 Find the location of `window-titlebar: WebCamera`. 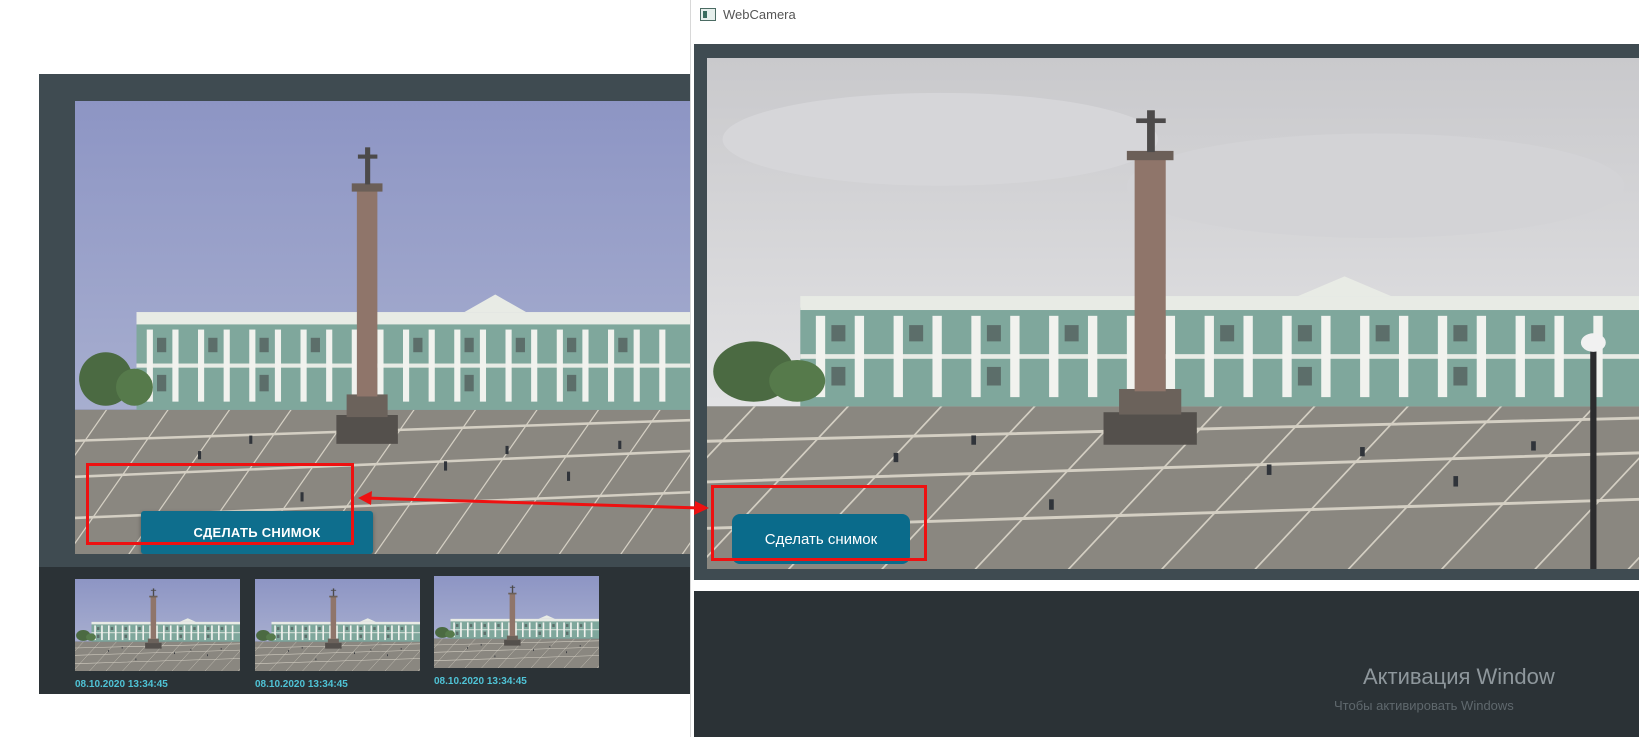

window-titlebar: WebCamera is located at coordinates (1165, 15).